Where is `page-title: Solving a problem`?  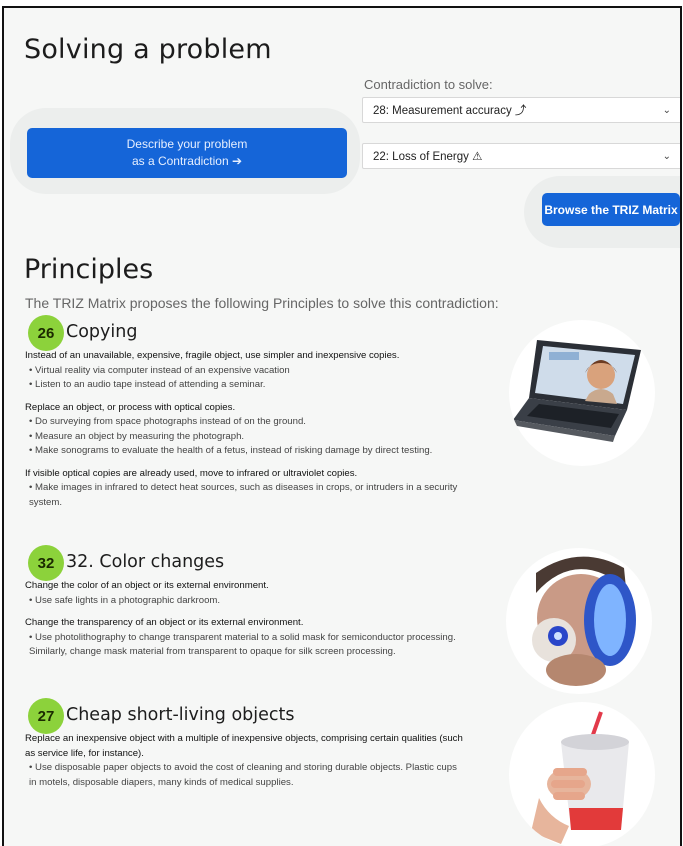 page-title: Solving a problem is located at coordinates (148, 49).